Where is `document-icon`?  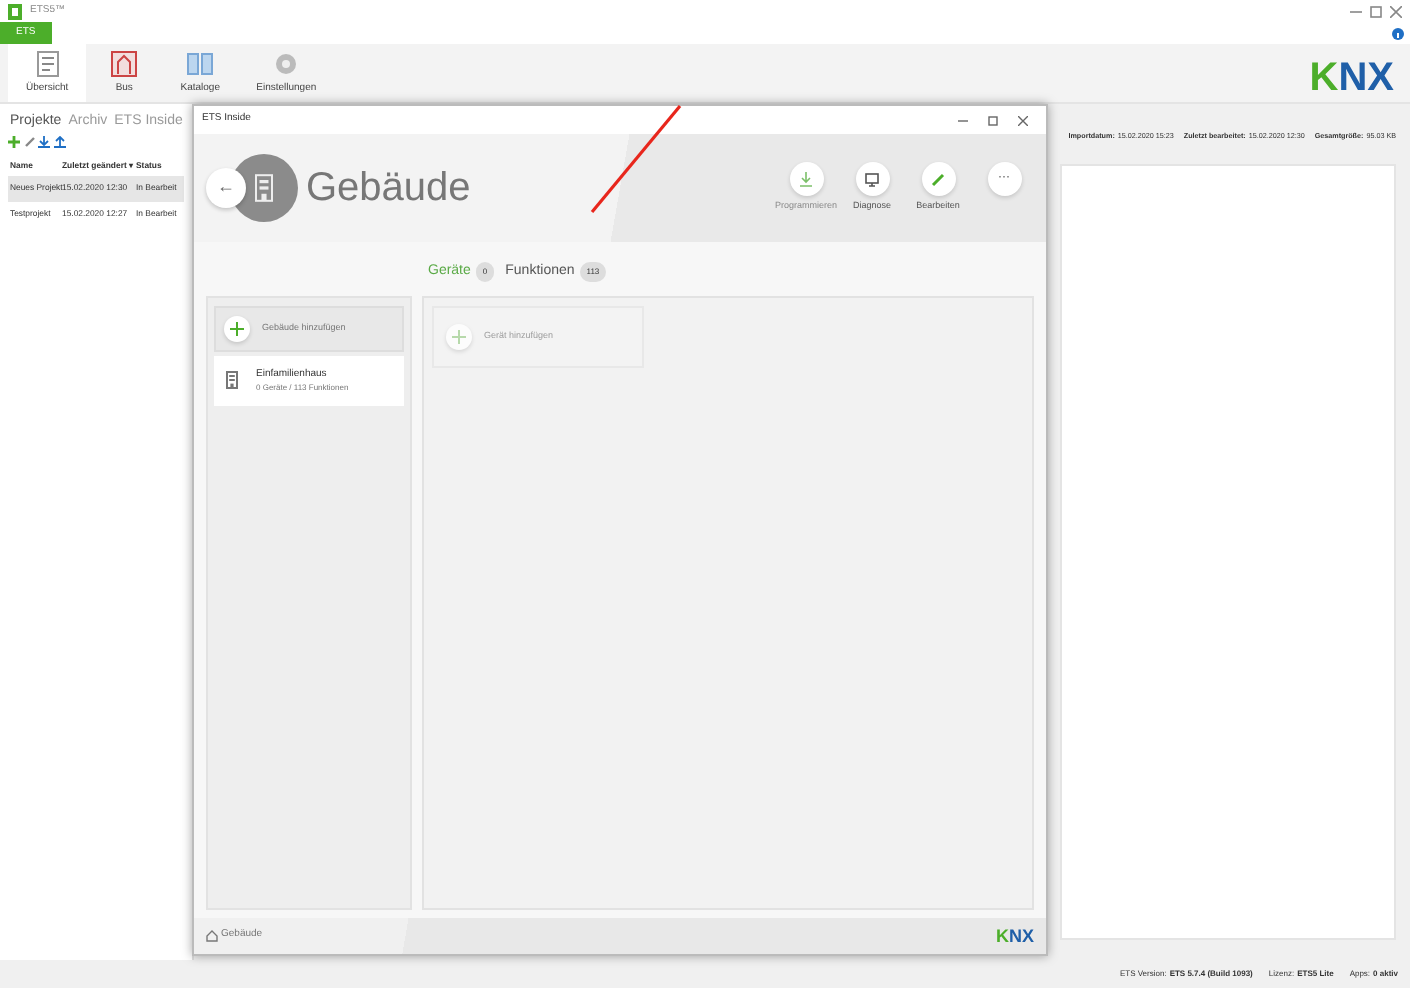 document-icon is located at coordinates (47, 63).